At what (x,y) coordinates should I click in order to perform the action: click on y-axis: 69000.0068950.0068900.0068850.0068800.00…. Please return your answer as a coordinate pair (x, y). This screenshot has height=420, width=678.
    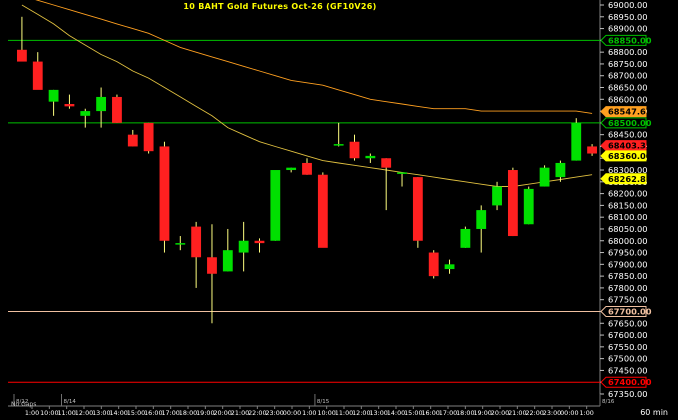
    Looking at the image, I should click on (624, 199).